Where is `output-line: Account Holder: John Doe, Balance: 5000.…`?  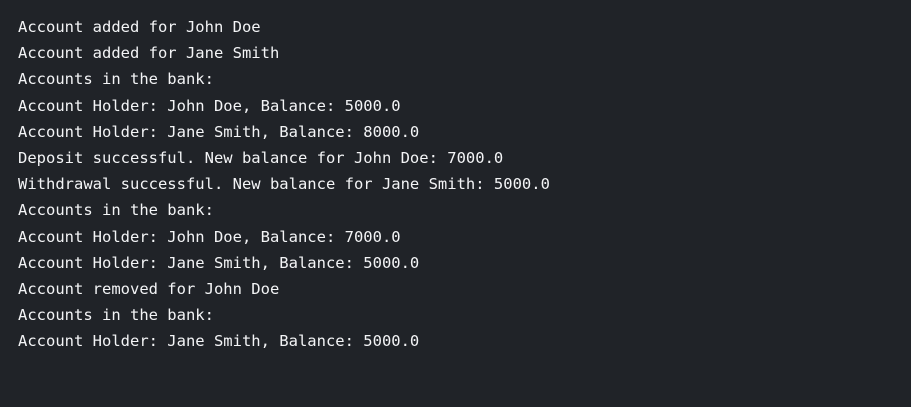
output-line: Account Holder: John Doe, Balance: 5000.… is located at coordinates (209, 105).